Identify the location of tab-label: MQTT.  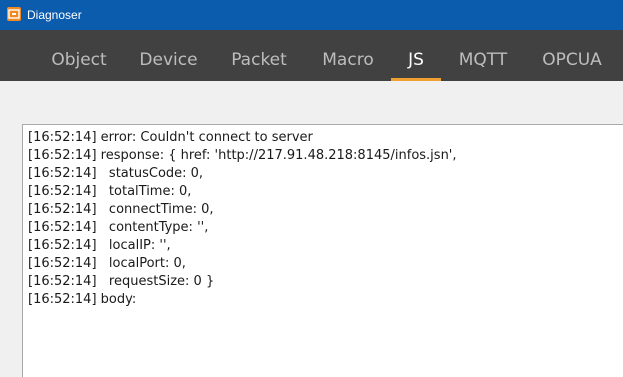
(483, 60).